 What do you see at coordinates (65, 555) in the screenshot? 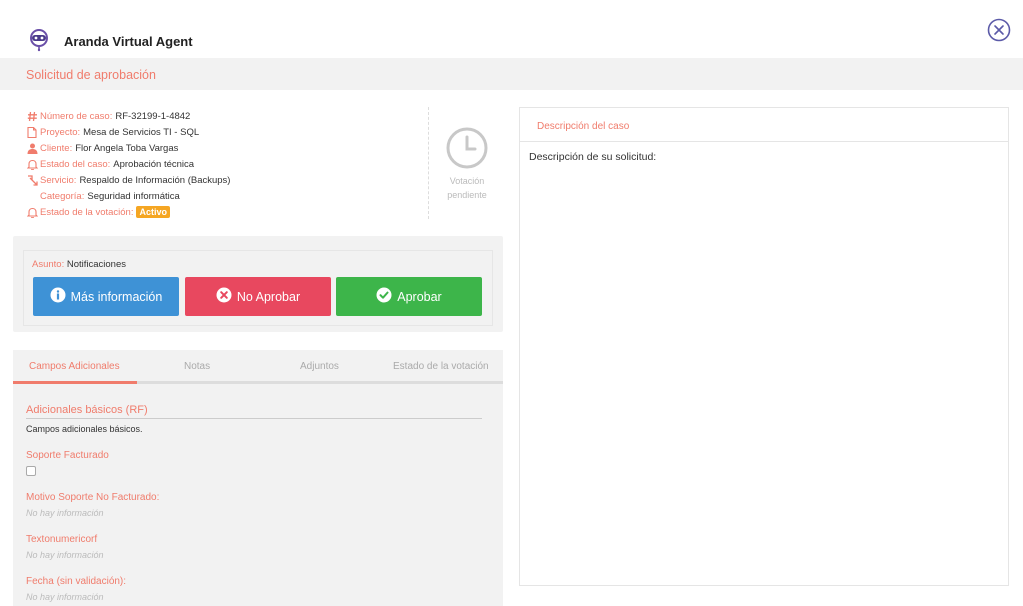
I see `textonumericorf-value: No hay información` at bounding box center [65, 555].